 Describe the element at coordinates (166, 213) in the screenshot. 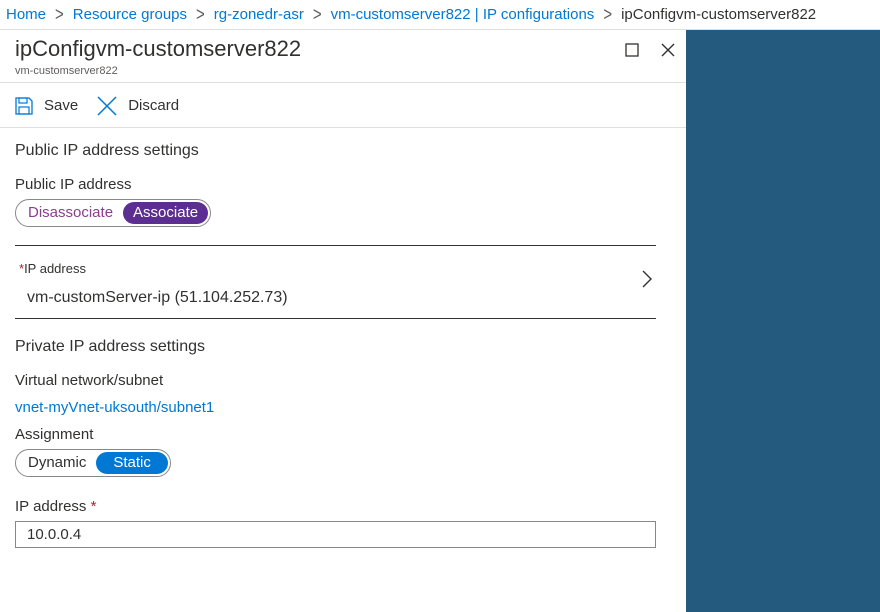

I see `associate-option: Associate` at that location.